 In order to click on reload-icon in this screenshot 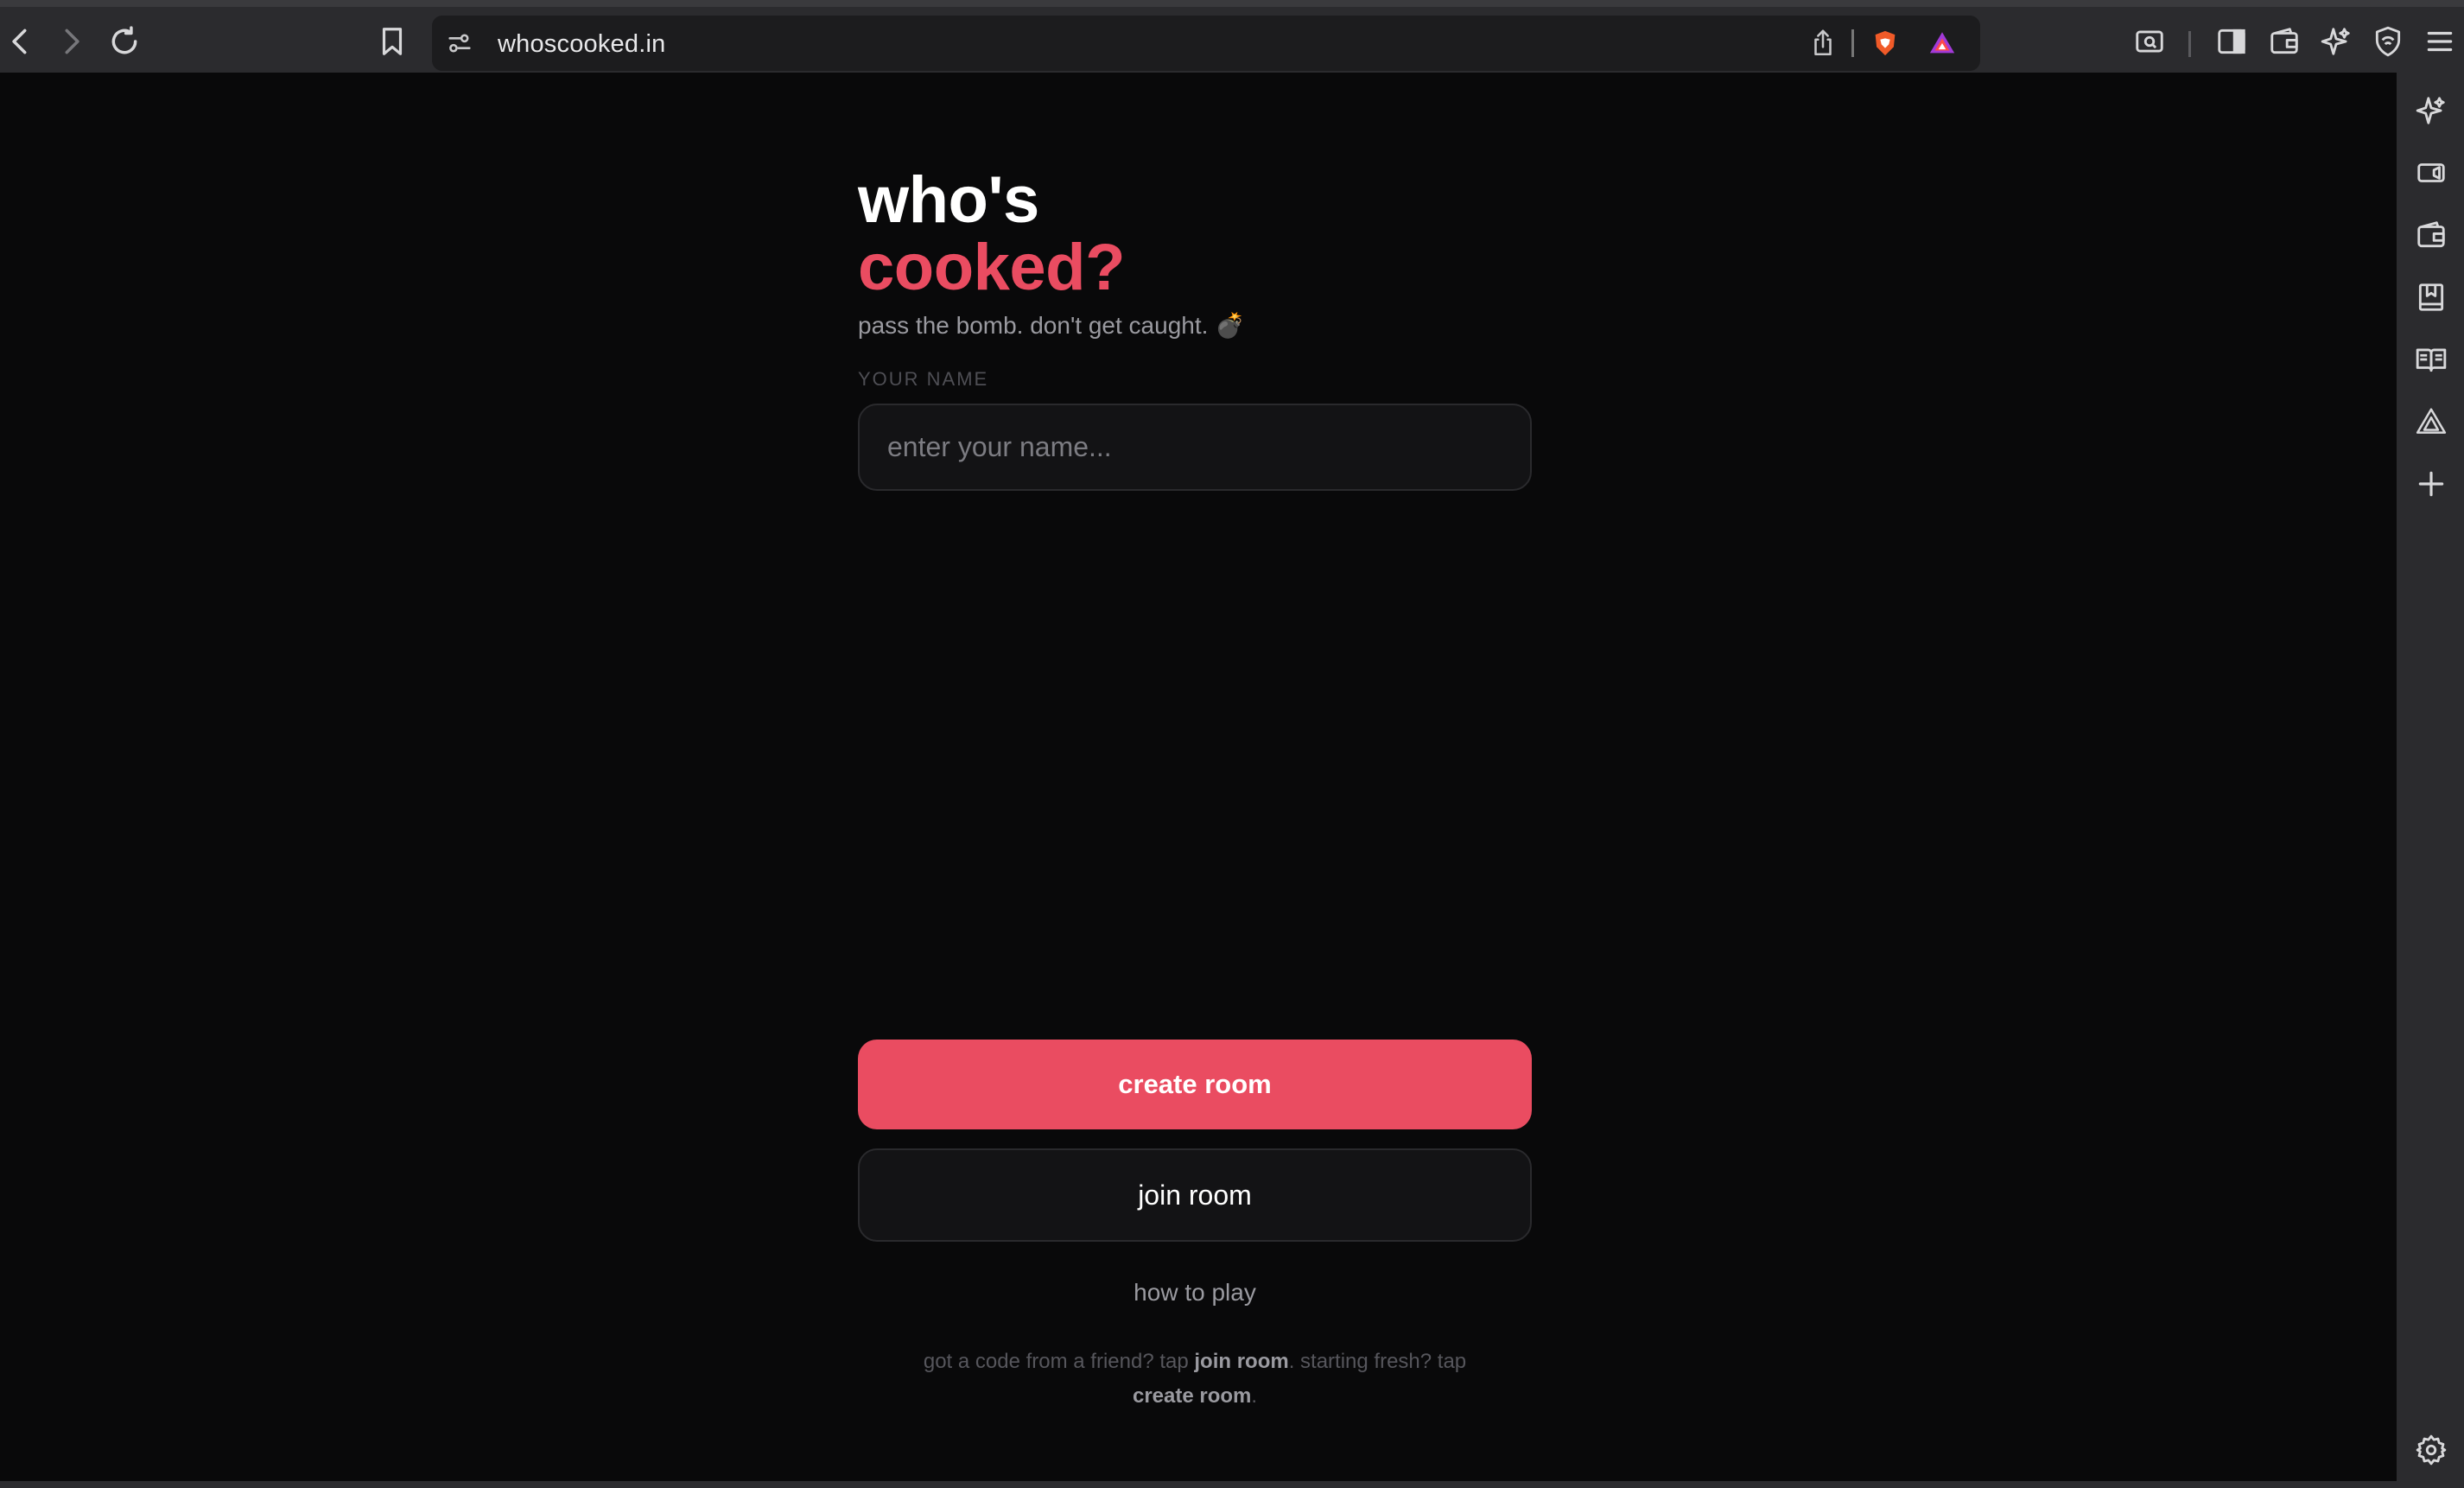, I will do `click(124, 40)`.